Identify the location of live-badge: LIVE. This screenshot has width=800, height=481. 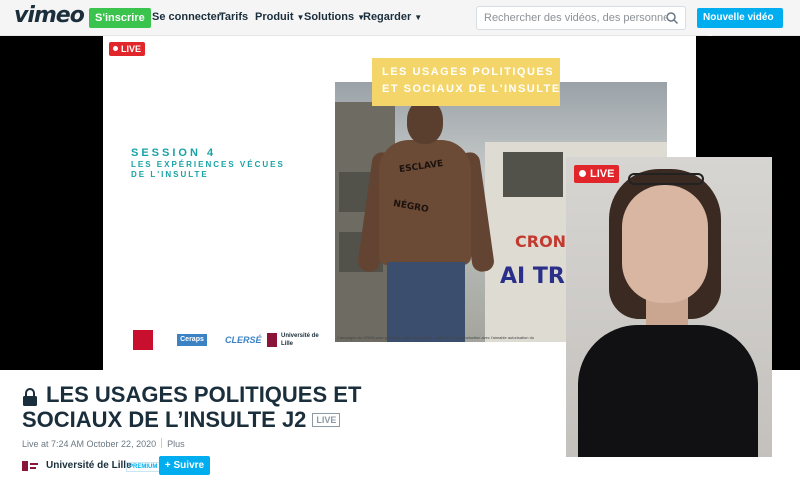
(127, 49).